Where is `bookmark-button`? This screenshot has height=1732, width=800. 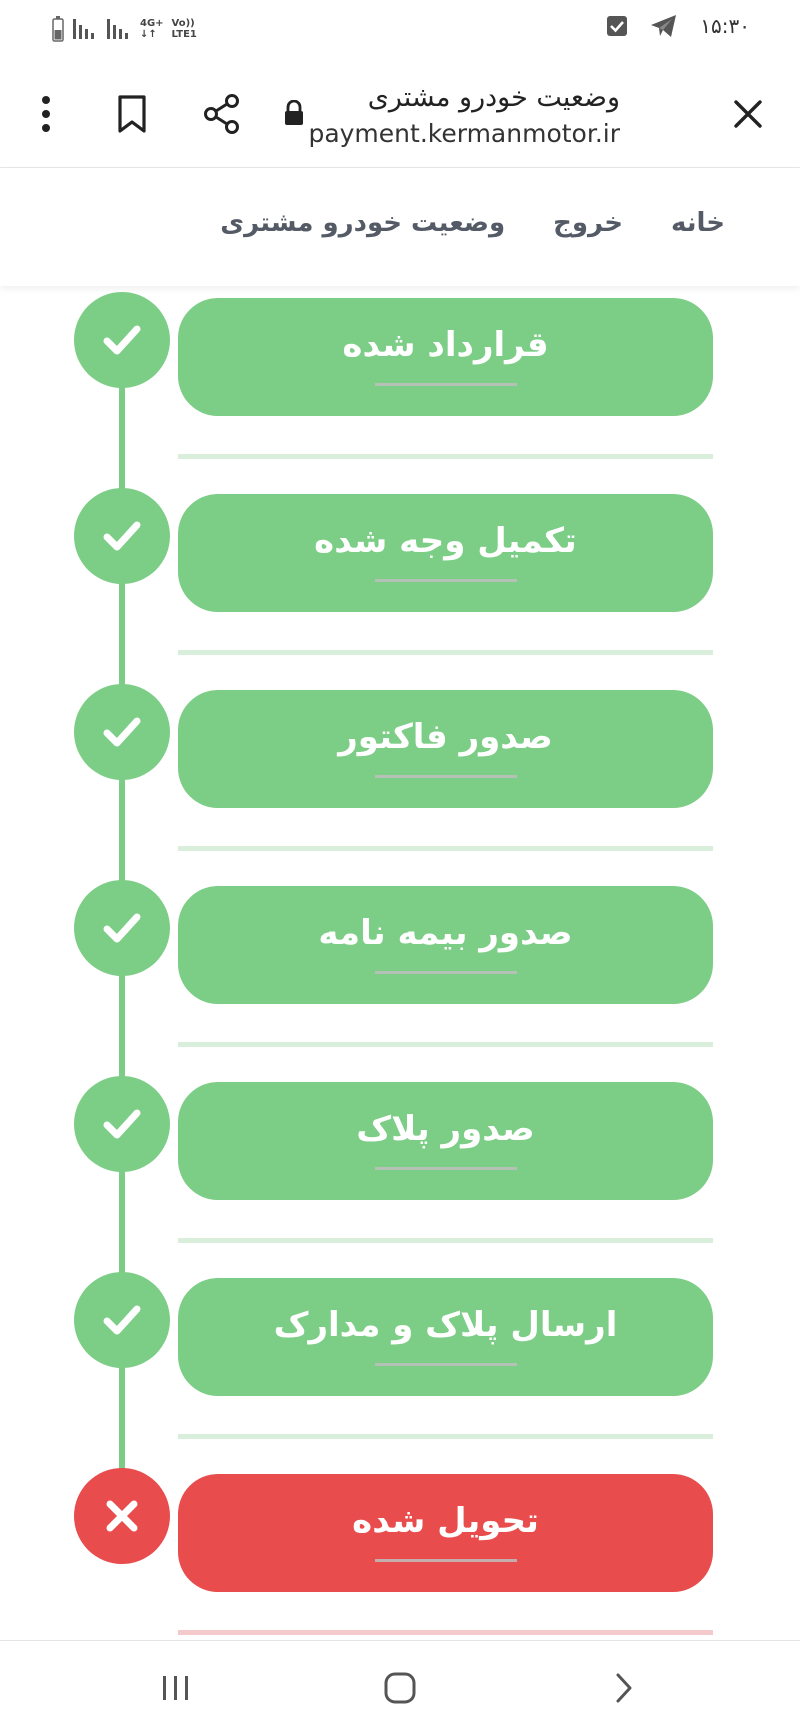 bookmark-button is located at coordinates (132, 114).